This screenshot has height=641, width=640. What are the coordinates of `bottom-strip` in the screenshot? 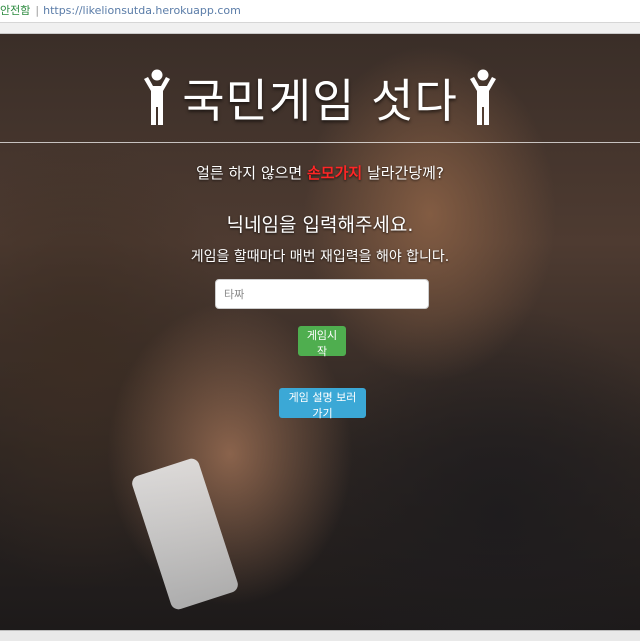 It's located at (320, 635).